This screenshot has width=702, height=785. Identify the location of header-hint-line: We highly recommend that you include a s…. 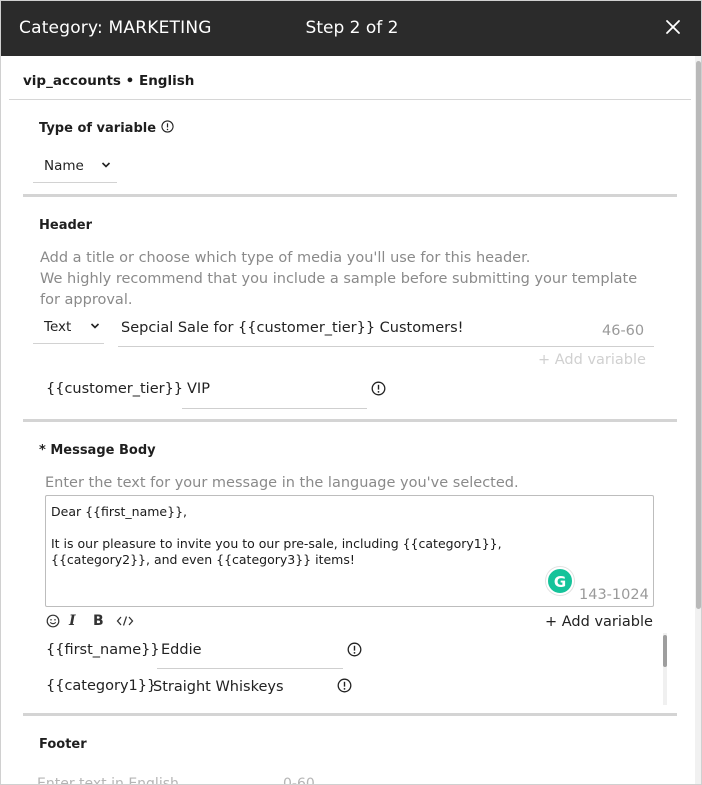
(339, 279).